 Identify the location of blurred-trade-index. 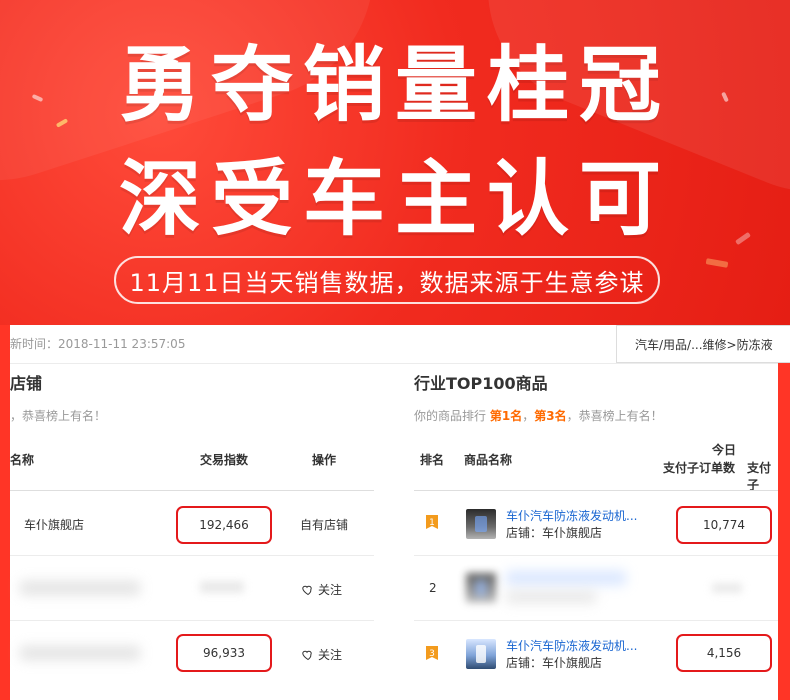
(222, 587).